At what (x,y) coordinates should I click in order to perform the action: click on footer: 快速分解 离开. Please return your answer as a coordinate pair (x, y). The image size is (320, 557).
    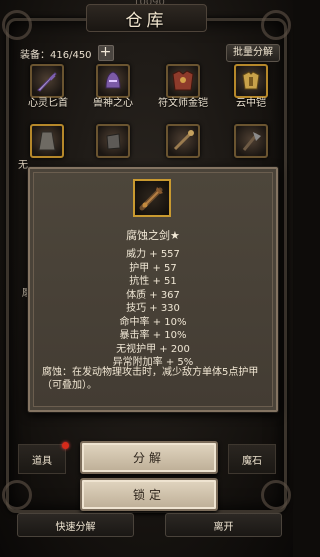
    Looking at the image, I should click on (146, 534).